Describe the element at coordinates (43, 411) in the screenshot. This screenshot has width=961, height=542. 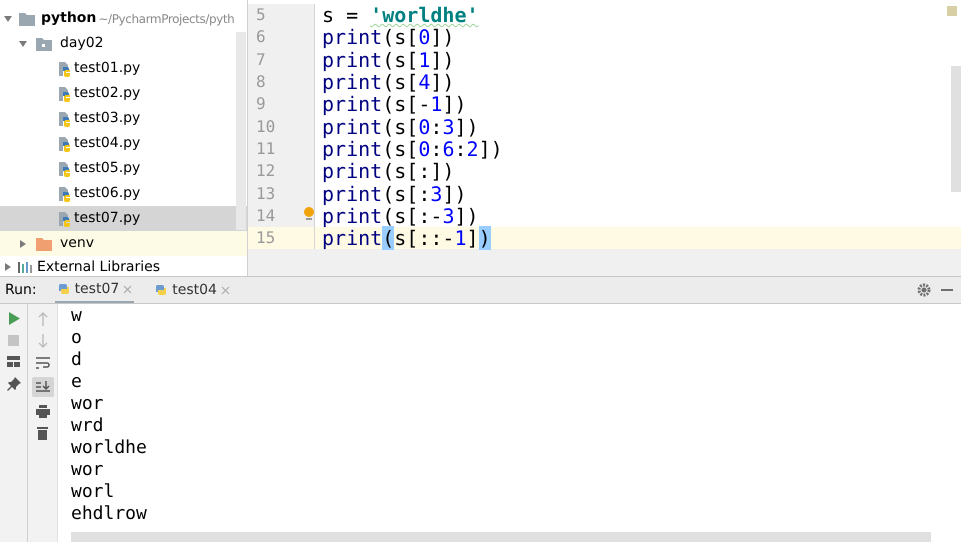
I see `print-icon` at that location.